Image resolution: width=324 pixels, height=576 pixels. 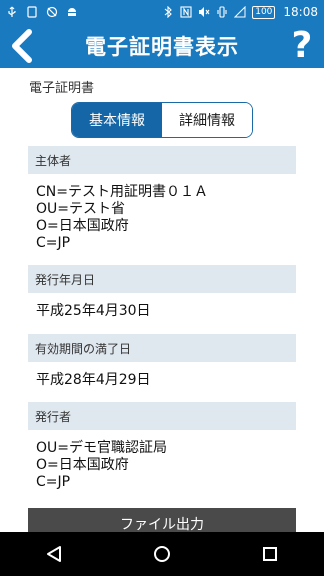 What do you see at coordinates (82, 465) in the screenshot?
I see `issuer-line: O=日本国政府` at bounding box center [82, 465].